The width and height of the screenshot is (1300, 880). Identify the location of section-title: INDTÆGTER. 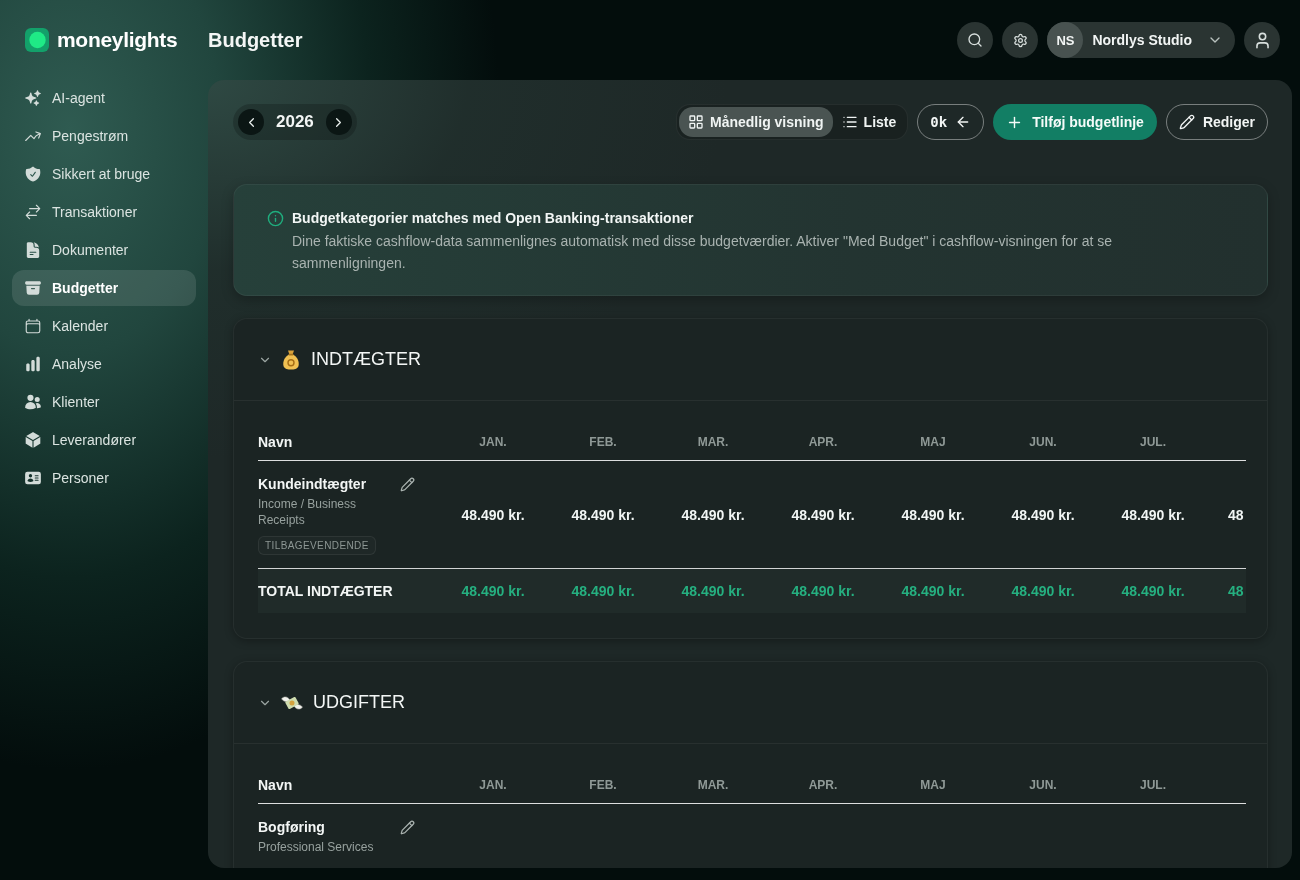
(366, 359).